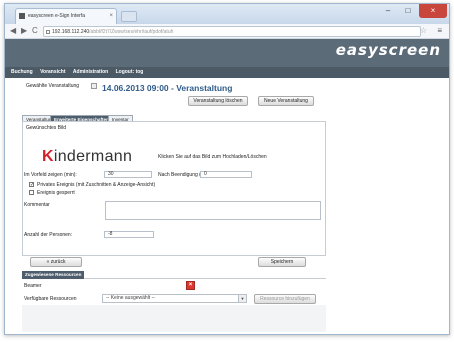  What do you see at coordinates (53, 86) in the screenshot?
I see `event-select-label: Gewählte Veranstaltung` at bounding box center [53, 86].